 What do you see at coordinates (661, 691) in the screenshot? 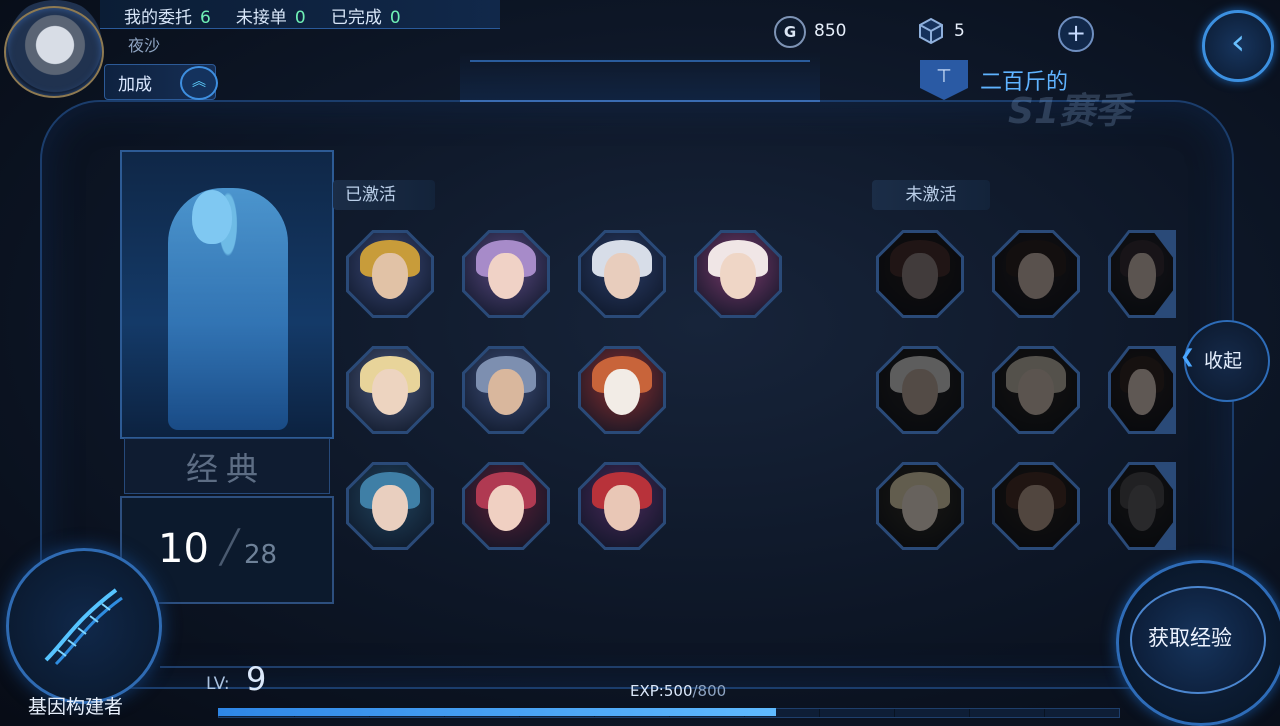
I see `exp-current: EXP:500` at bounding box center [661, 691].